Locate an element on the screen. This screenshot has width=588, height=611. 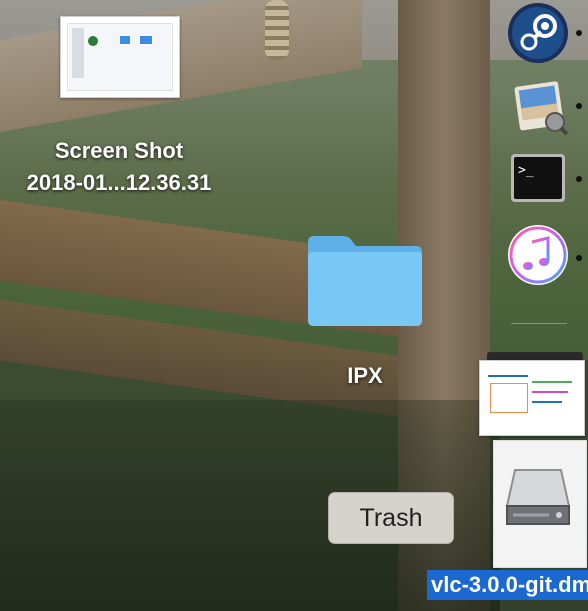
trash-tooltip: Trash is located at coordinates (391, 518).